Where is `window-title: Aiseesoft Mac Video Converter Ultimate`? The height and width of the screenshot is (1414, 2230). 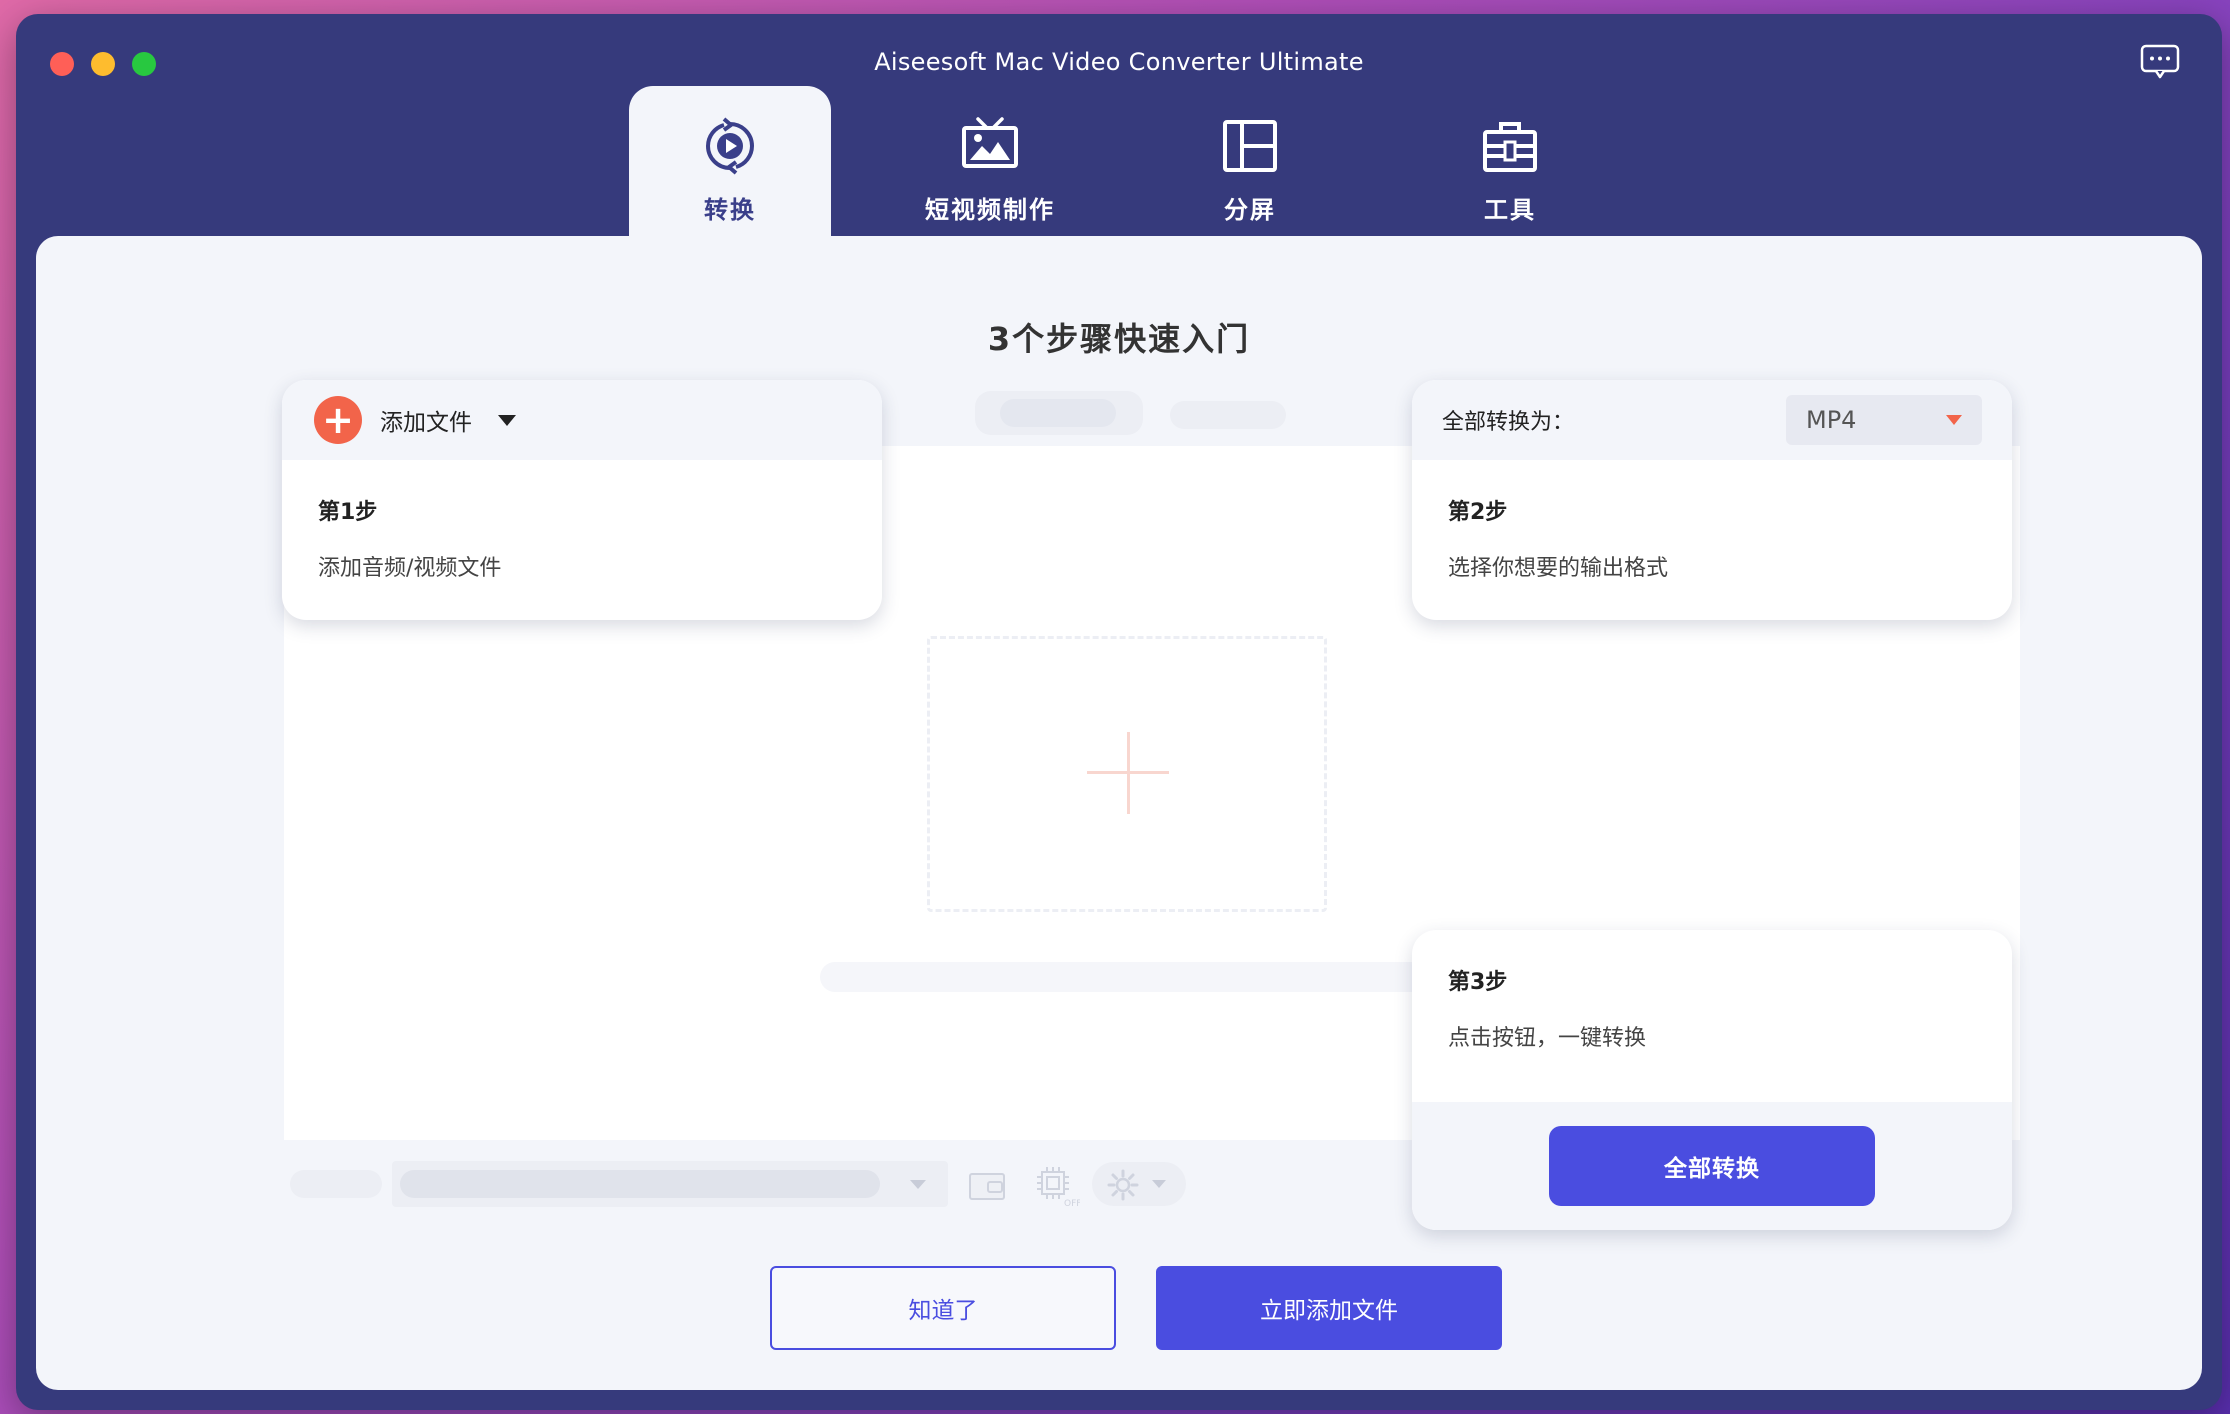 window-title: Aiseesoft Mac Video Converter Ultimate is located at coordinates (1119, 62).